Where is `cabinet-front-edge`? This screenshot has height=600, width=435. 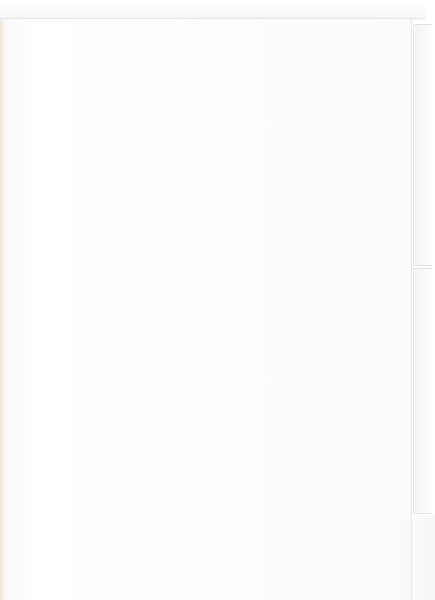 cabinet-front-edge is located at coordinates (411, 309).